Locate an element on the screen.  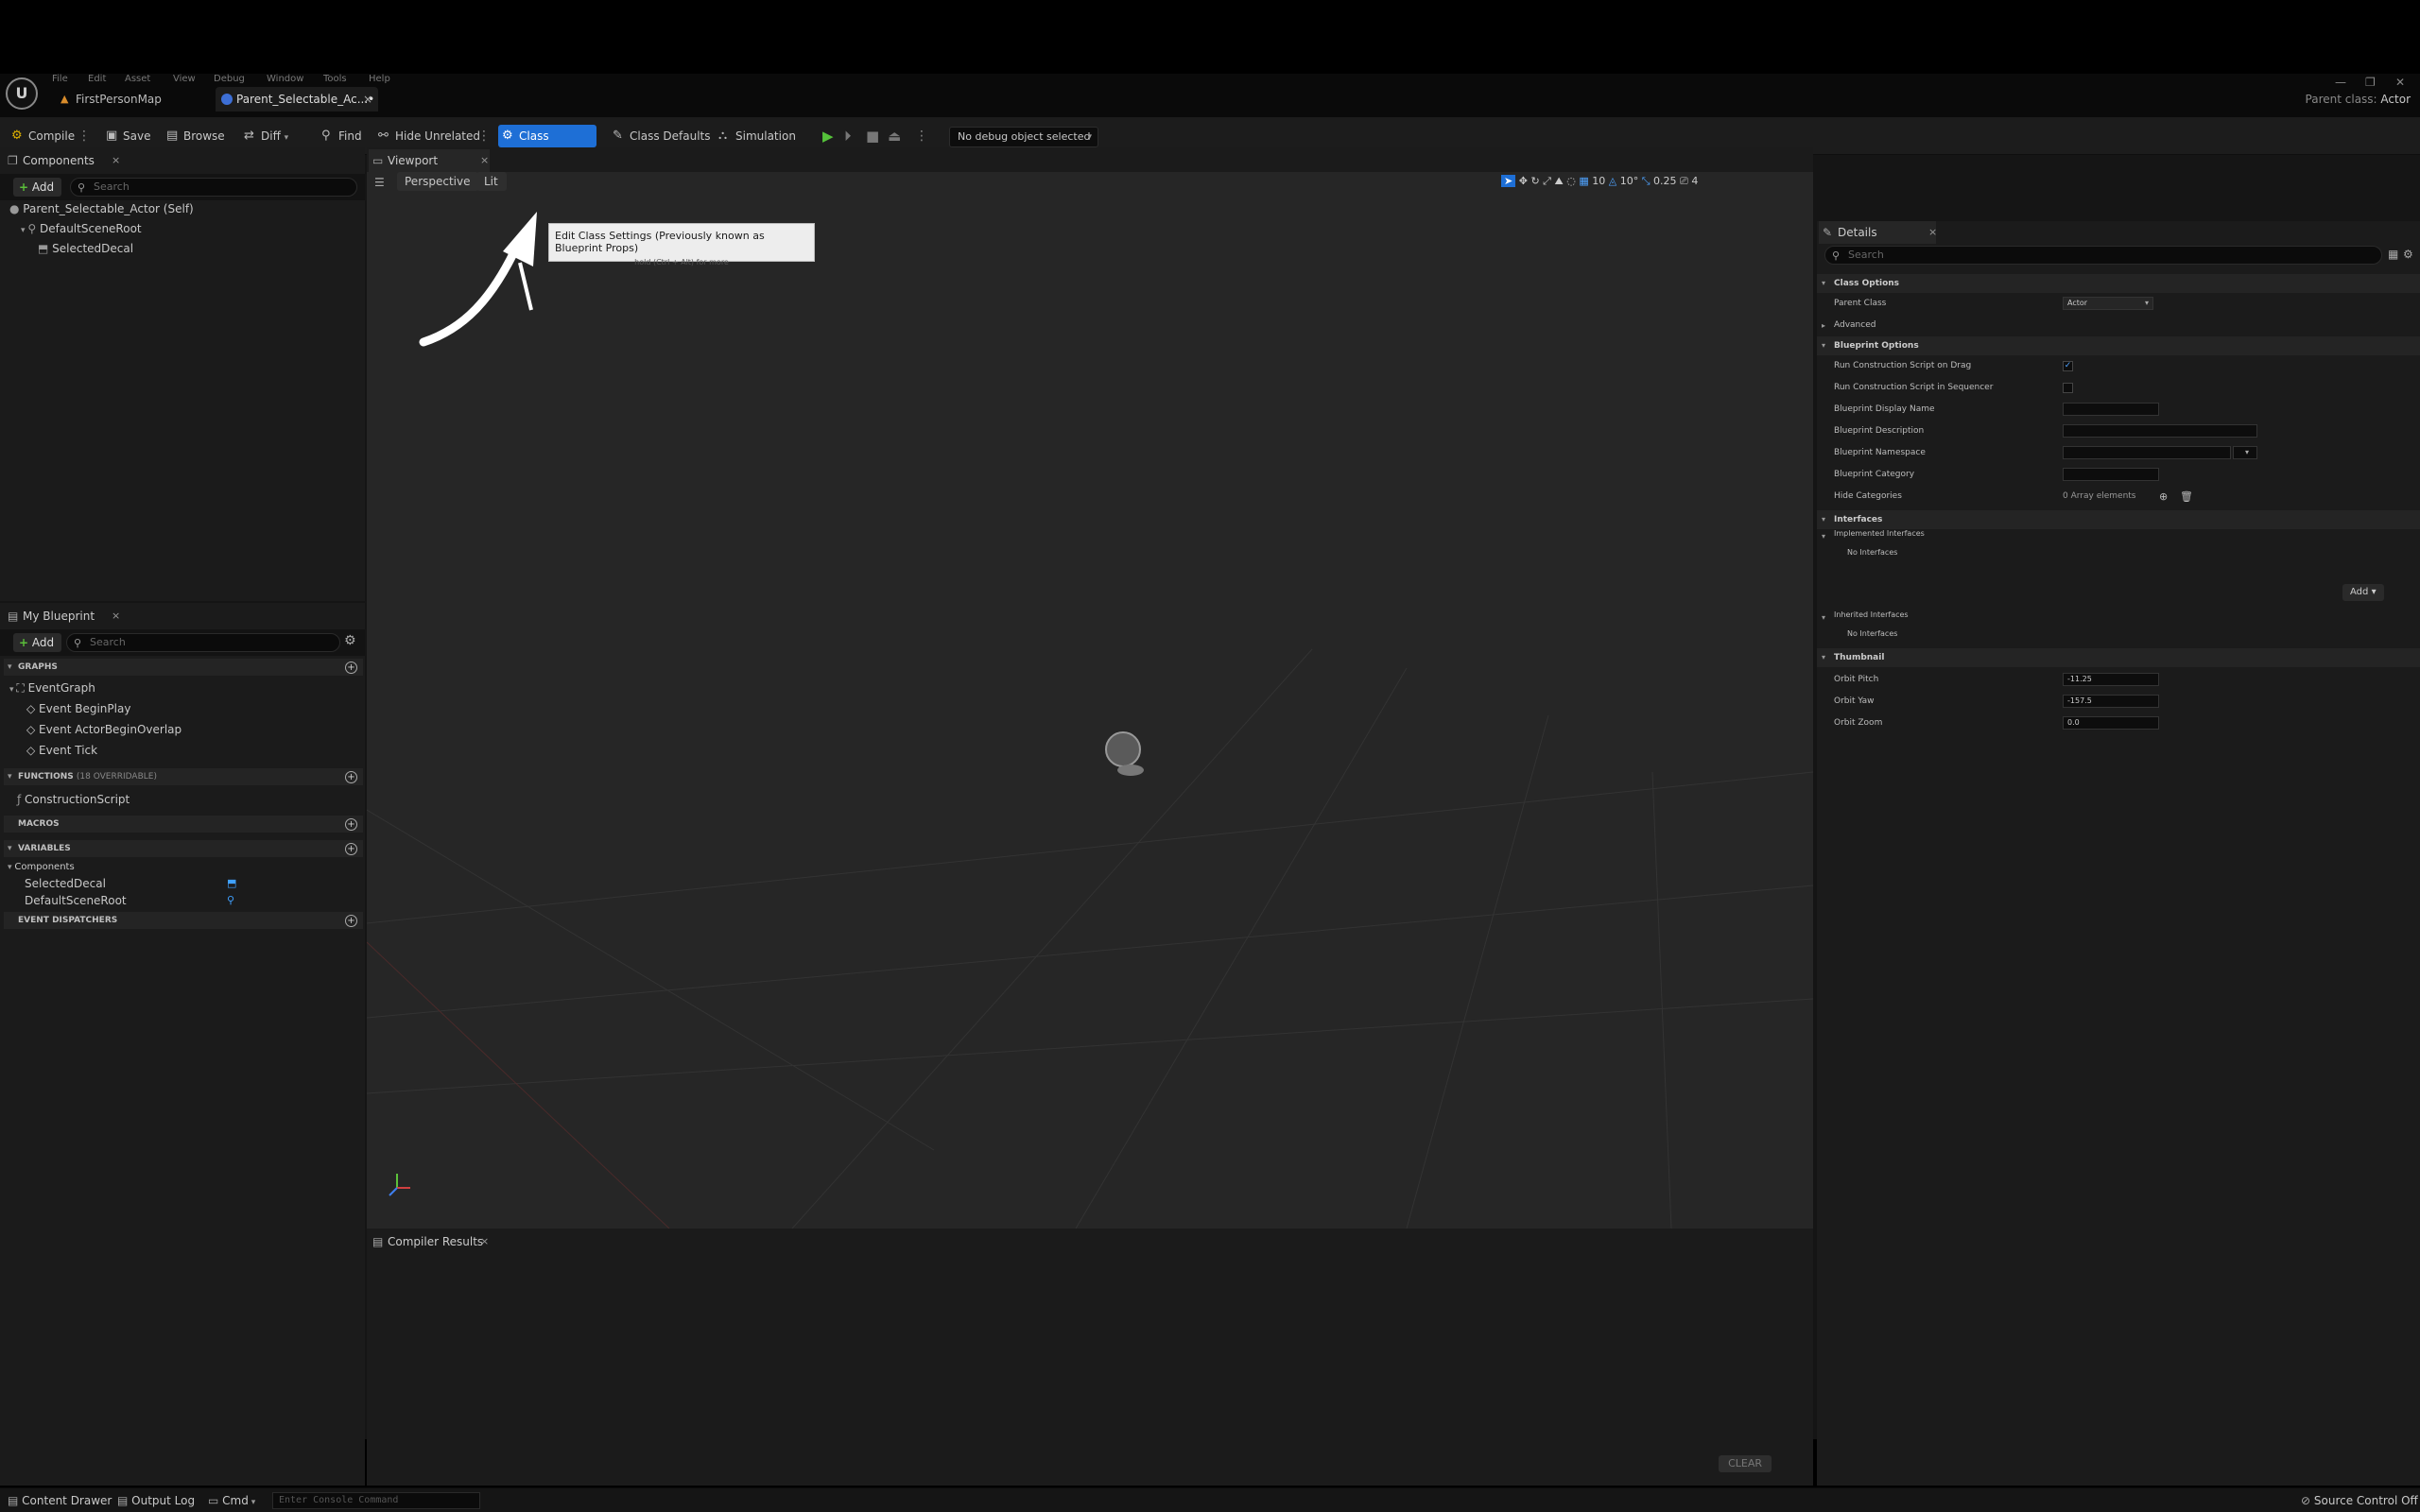
menu-edit: Edit is located at coordinates (97, 79).